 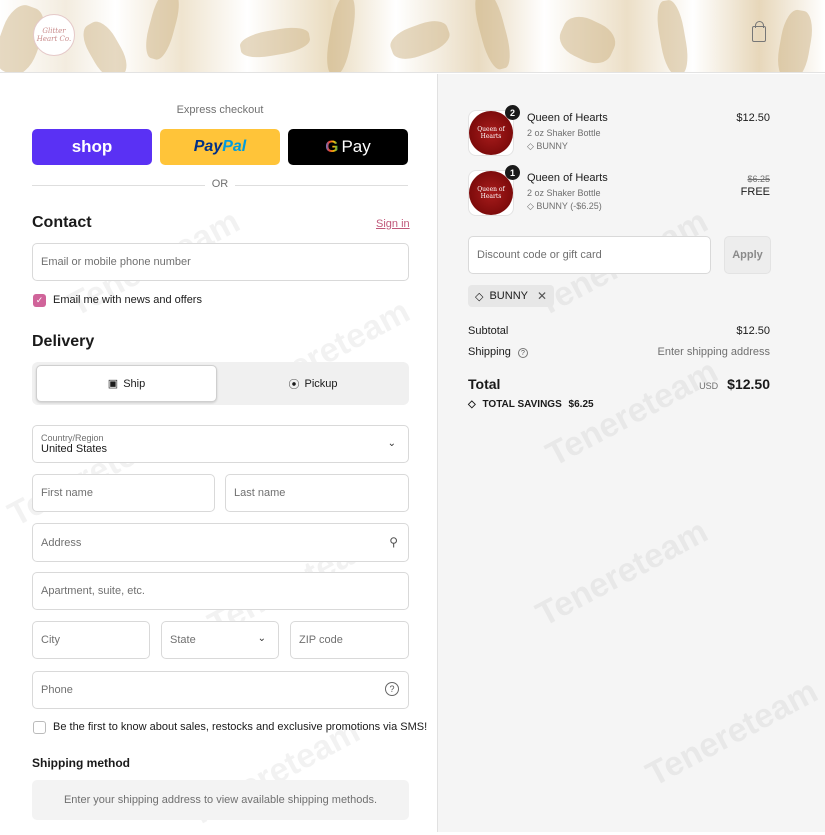 I want to click on total-value: $12.50, so click(x=748, y=384).